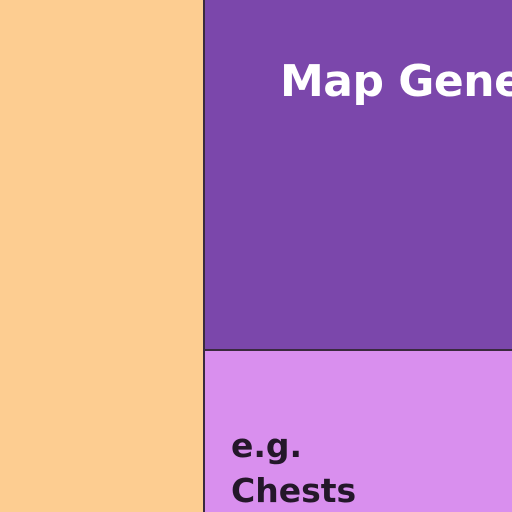  Describe the element at coordinates (293, 467) in the screenshot. I see `example-label: e.g. Chests` at that location.